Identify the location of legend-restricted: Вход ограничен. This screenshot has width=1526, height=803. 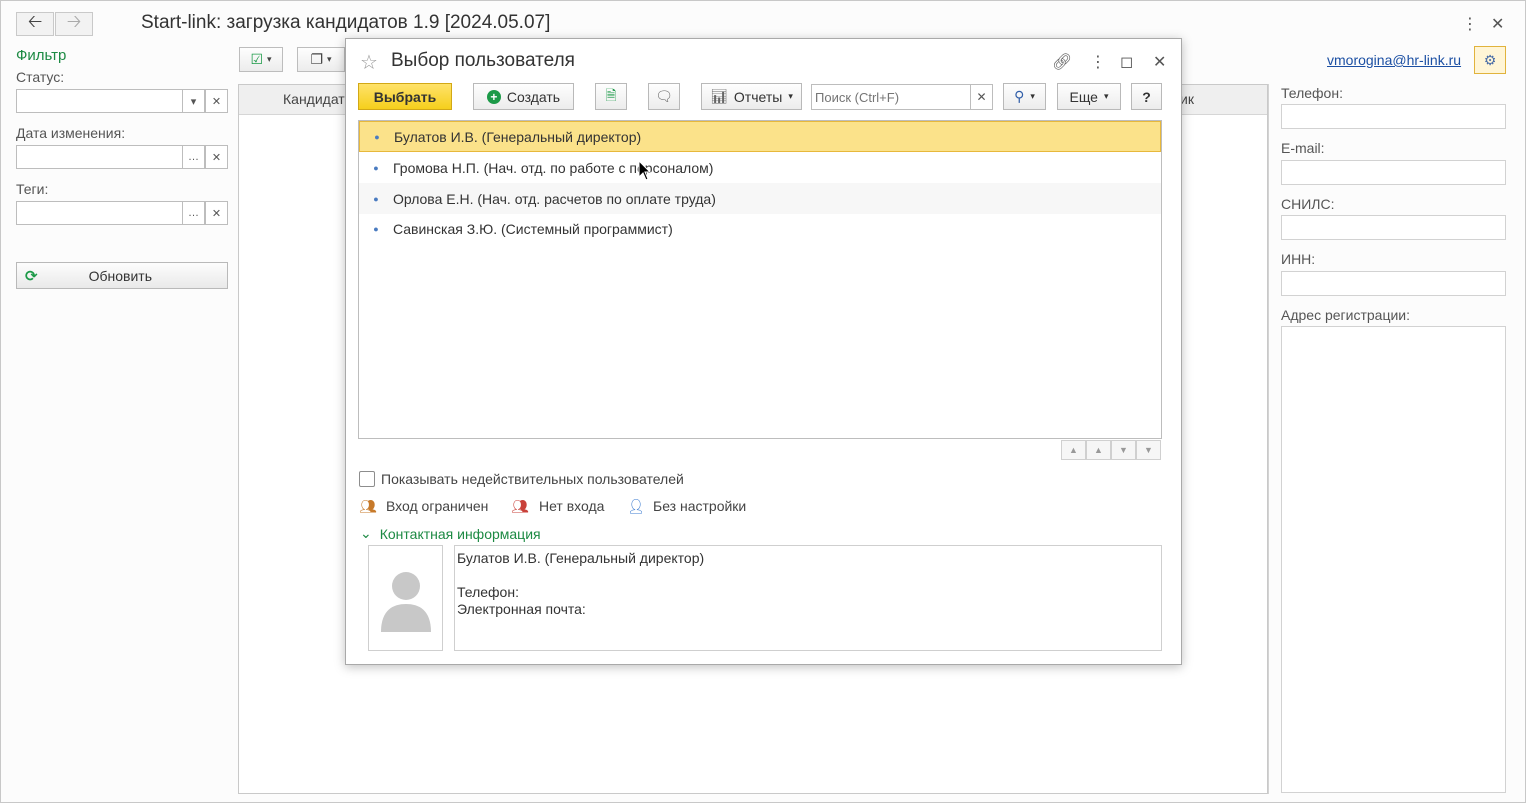
(437, 506).